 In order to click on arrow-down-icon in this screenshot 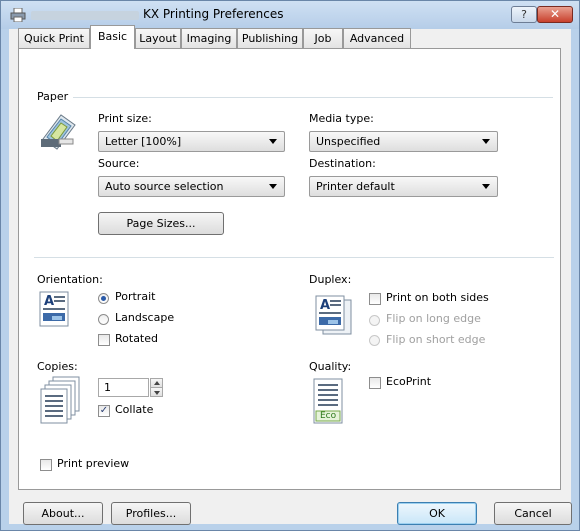, I will do `click(157, 393)`.